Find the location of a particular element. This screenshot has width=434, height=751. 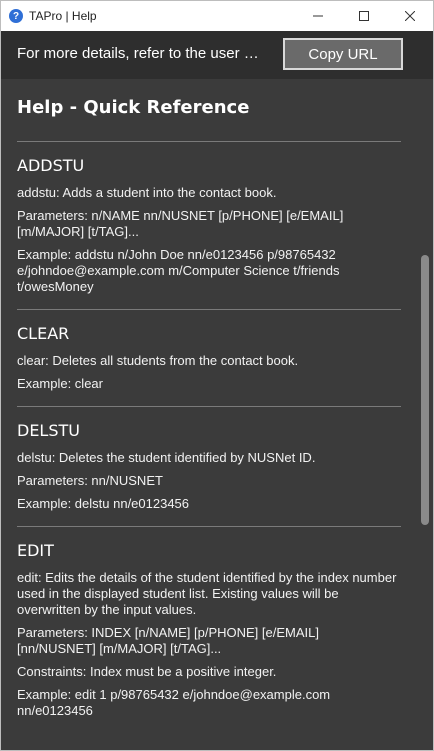

scrollbar-thumb is located at coordinates (425, 390).